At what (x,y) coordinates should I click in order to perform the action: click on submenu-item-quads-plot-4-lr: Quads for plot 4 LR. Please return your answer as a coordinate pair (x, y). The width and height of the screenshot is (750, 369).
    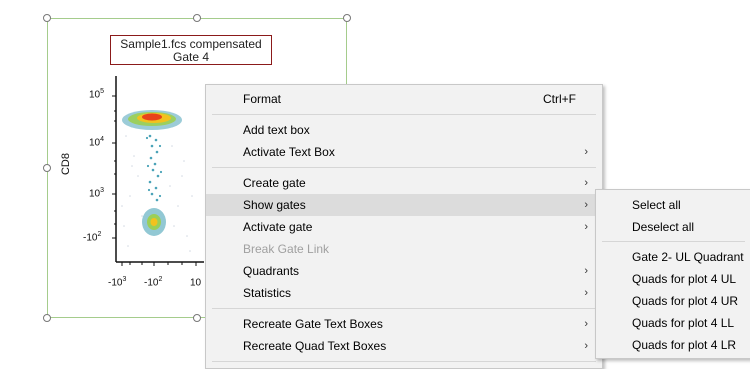
    Looking at the image, I should click on (673, 345).